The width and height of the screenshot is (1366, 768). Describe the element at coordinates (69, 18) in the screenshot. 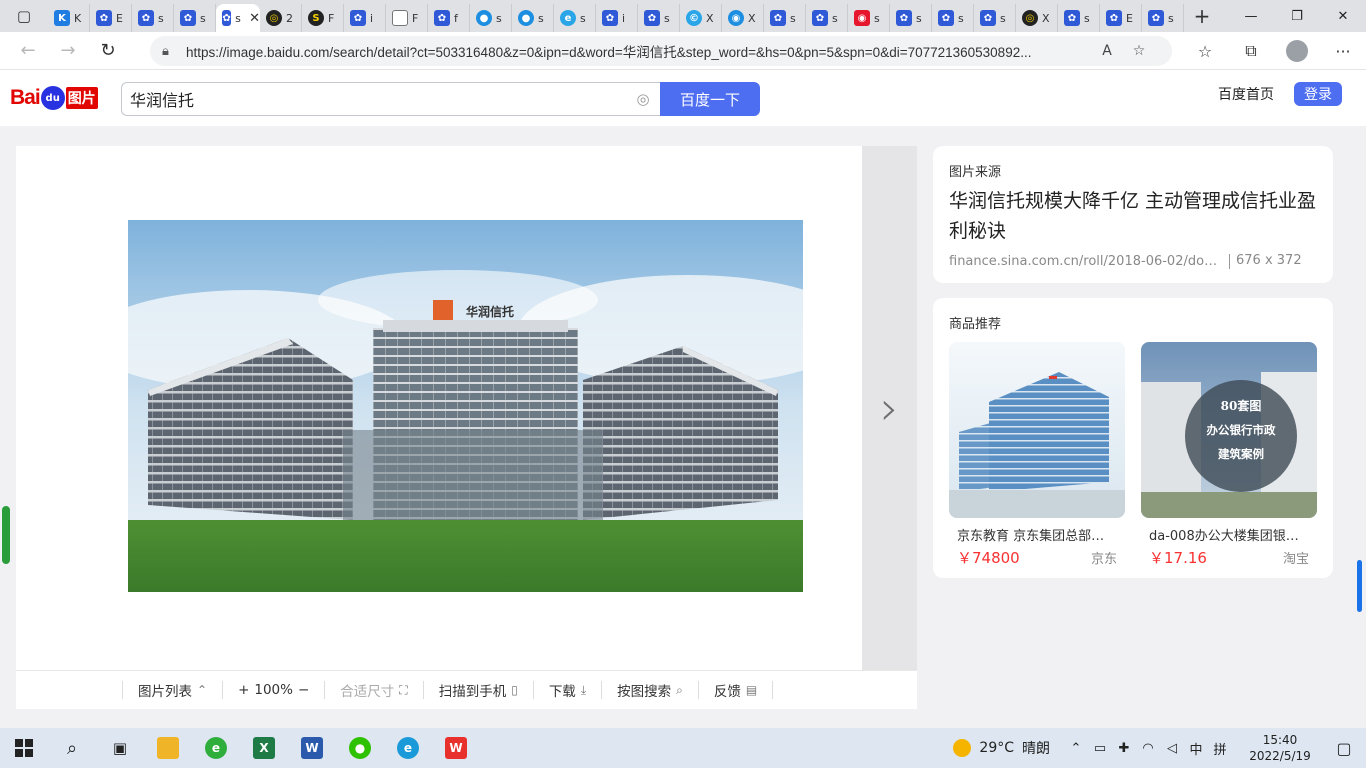

I see `browser-tab: KK` at that location.